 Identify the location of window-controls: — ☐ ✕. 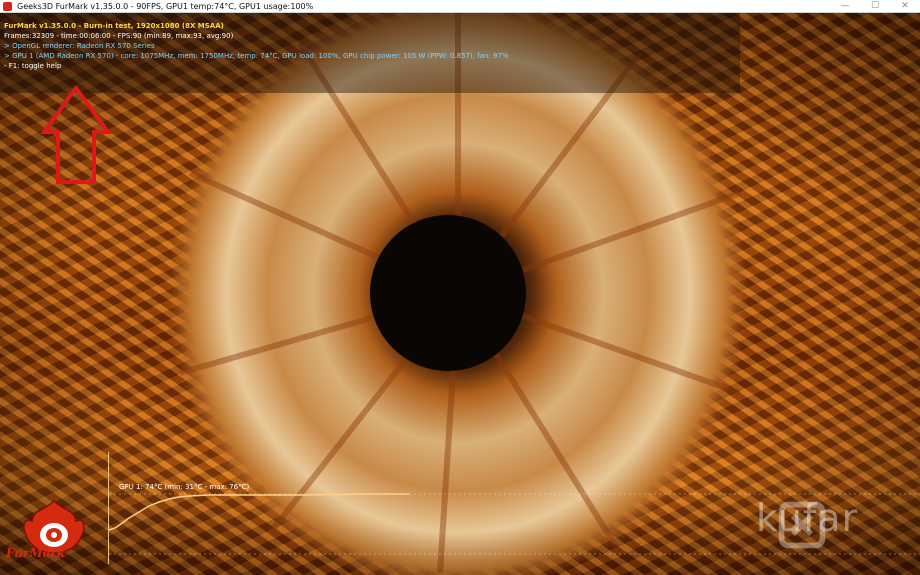
(875, 6).